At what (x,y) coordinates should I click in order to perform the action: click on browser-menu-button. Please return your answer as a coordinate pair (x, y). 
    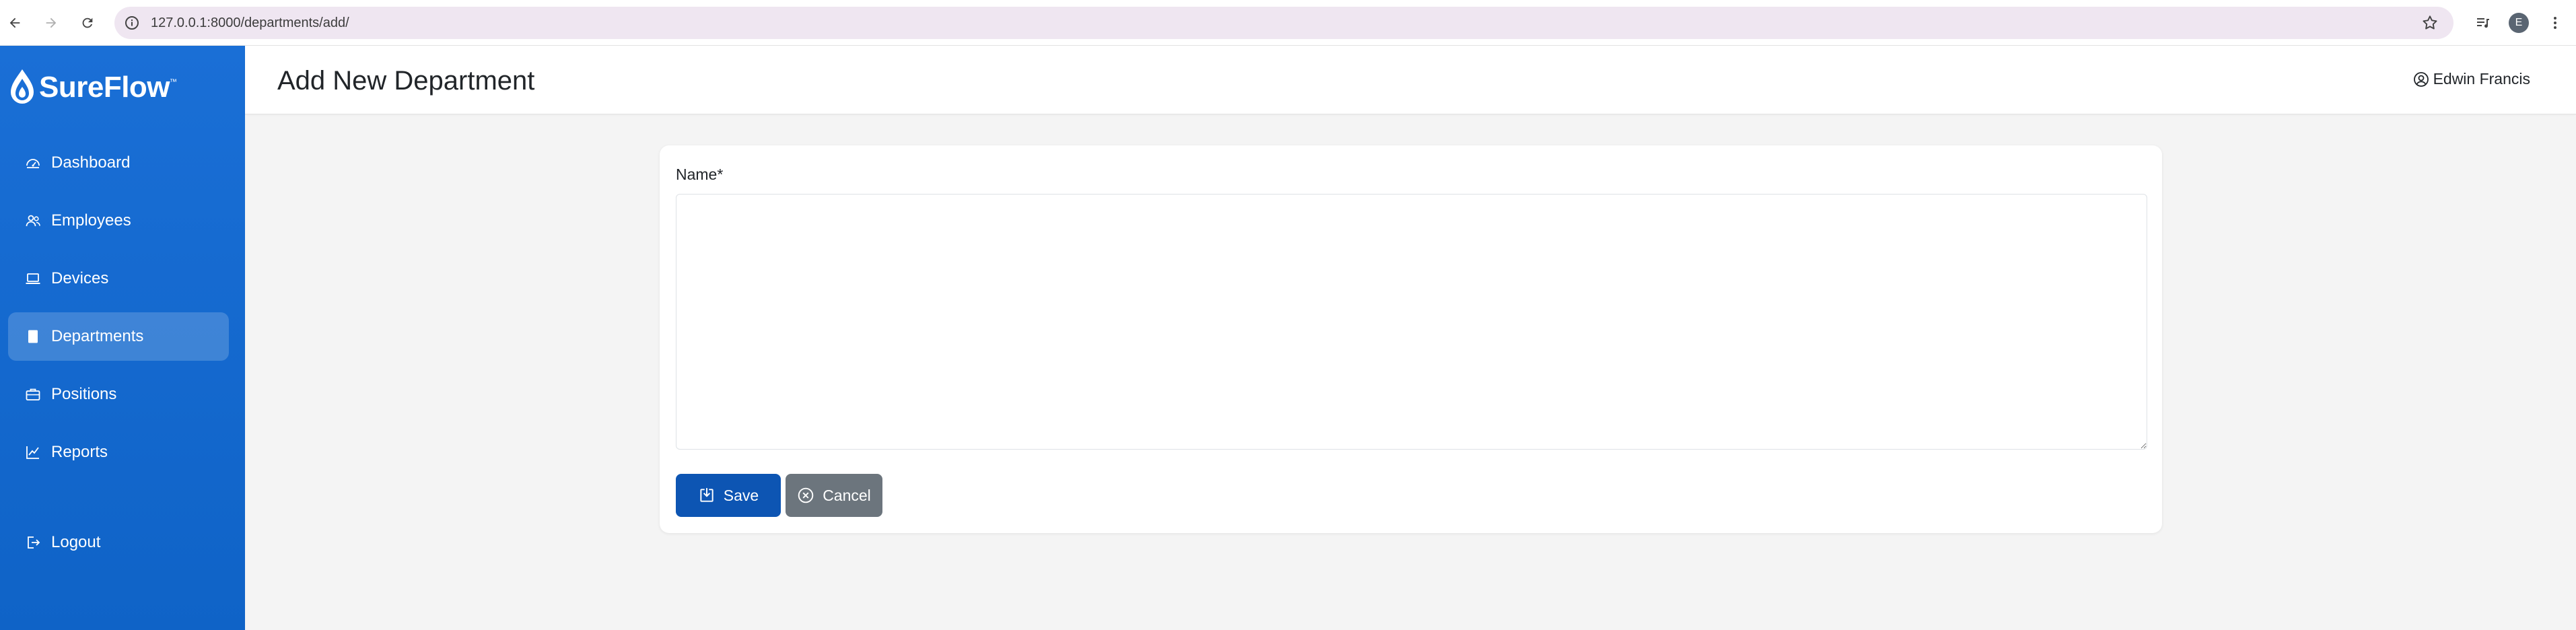
    Looking at the image, I should click on (2555, 23).